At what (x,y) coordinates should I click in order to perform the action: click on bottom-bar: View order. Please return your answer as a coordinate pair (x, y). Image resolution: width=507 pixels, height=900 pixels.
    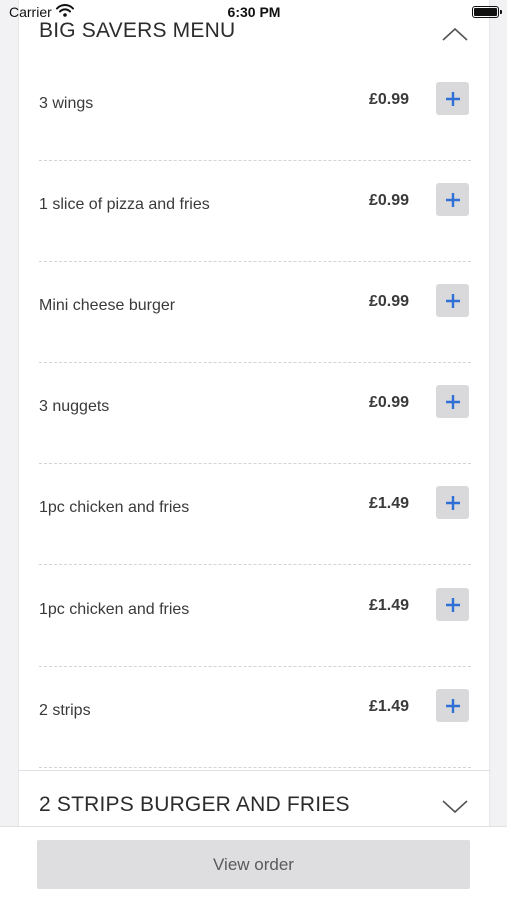
    Looking at the image, I should click on (253, 863).